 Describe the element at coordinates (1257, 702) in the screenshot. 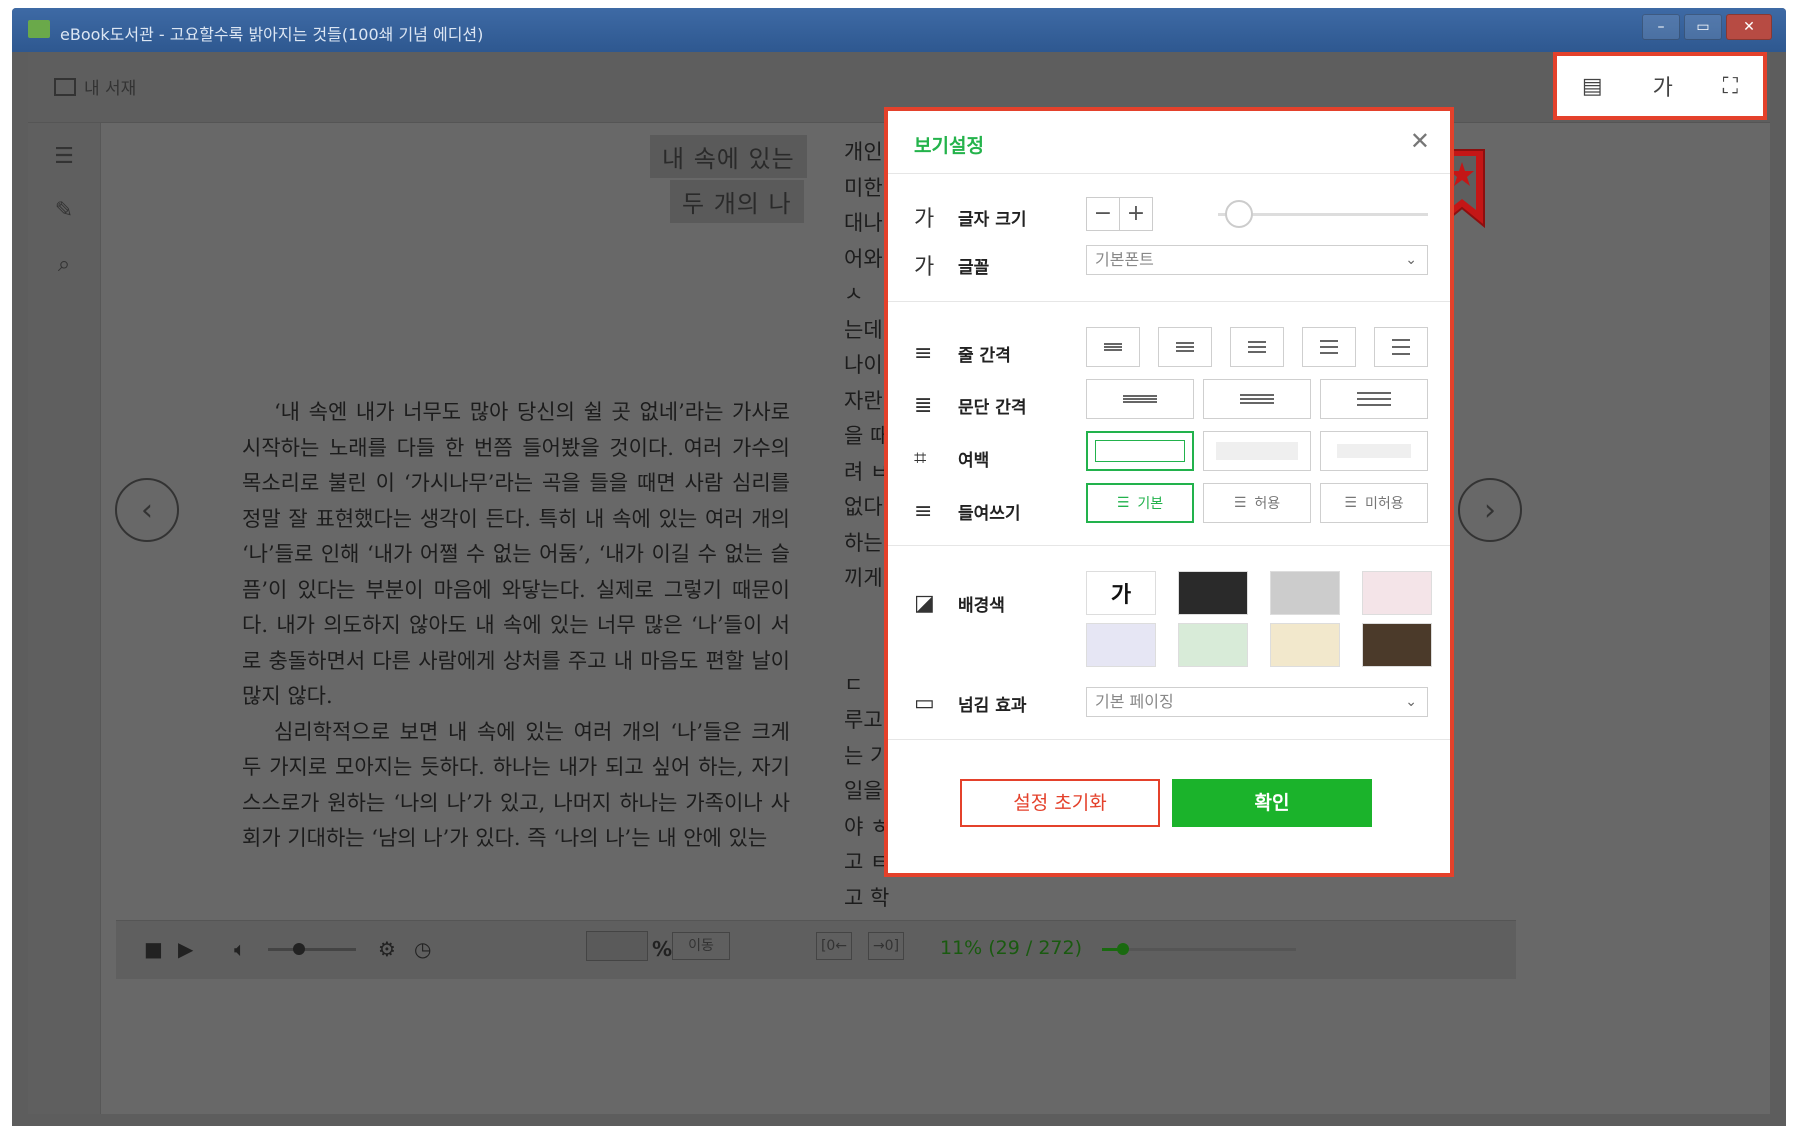

I see `page-effect-select: 기본 페이징 ⌄` at that location.